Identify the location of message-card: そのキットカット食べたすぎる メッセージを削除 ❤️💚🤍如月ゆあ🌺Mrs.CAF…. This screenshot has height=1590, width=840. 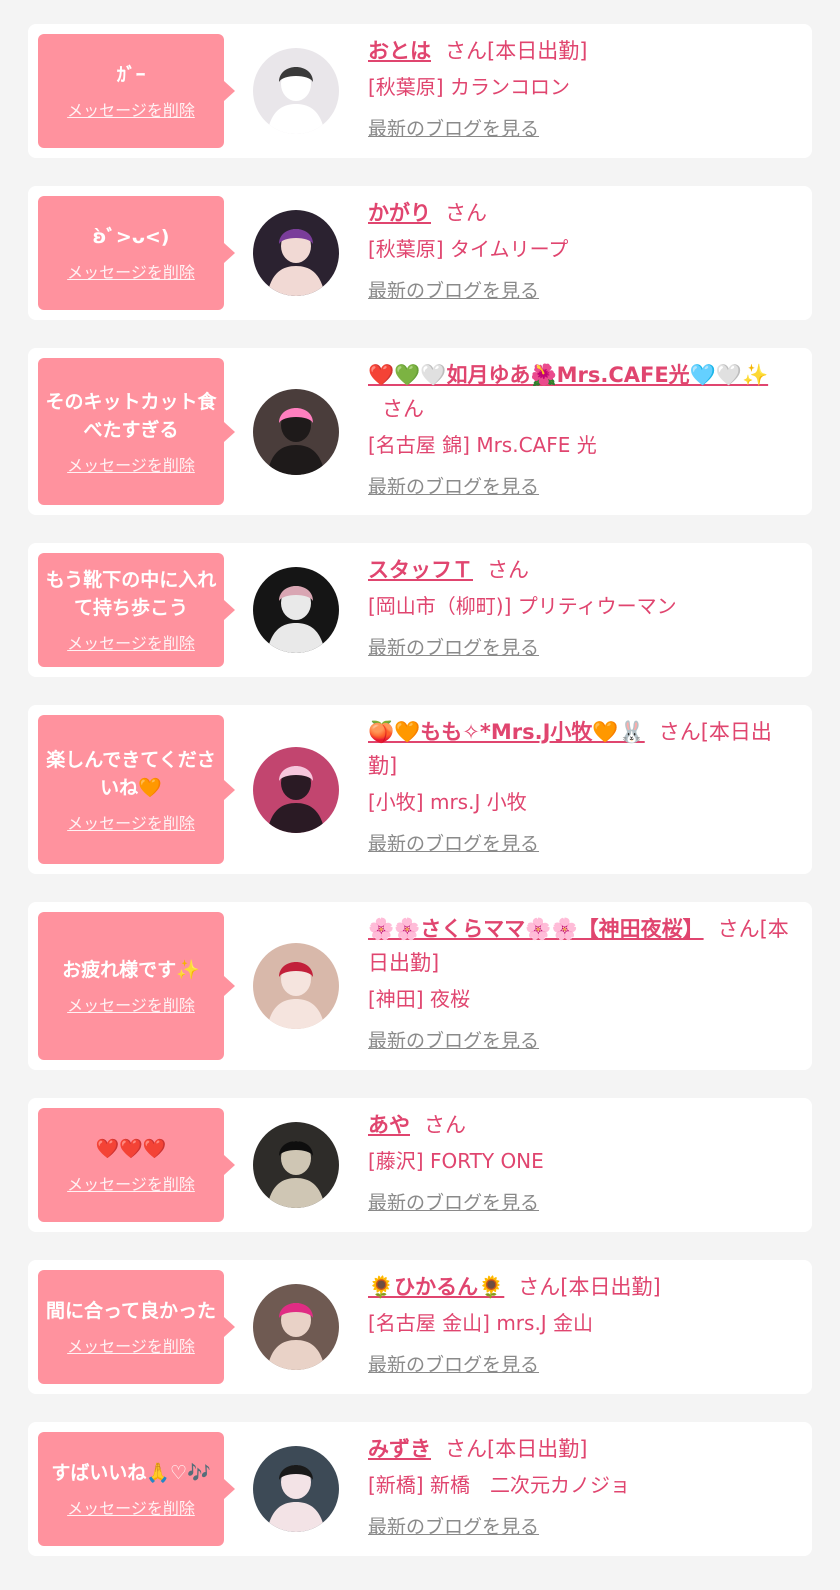
(420, 431).